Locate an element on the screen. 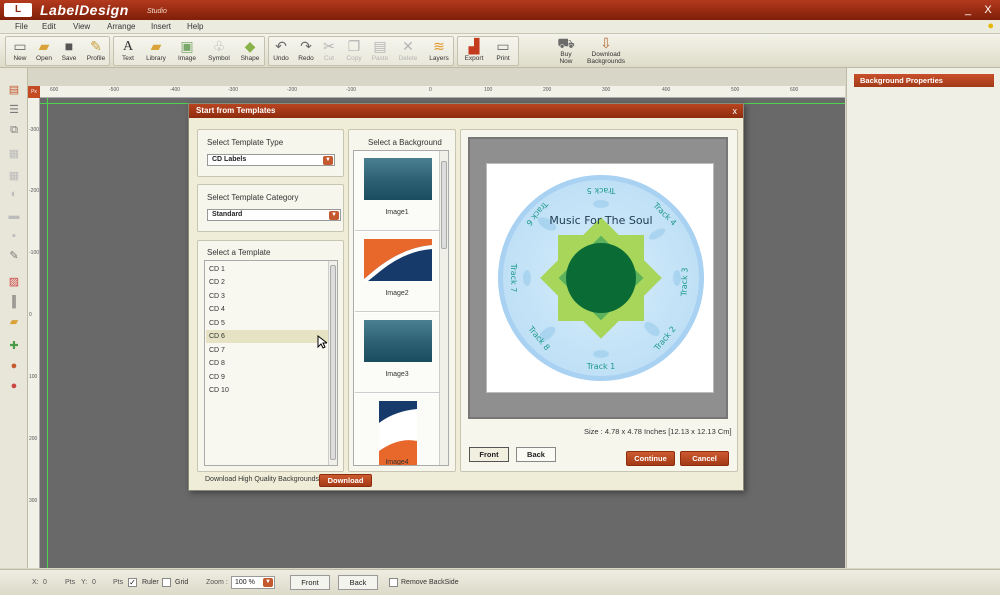 The width and height of the screenshot is (1000, 595). shape-button: ◆ Shape is located at coordinates (250, 52).